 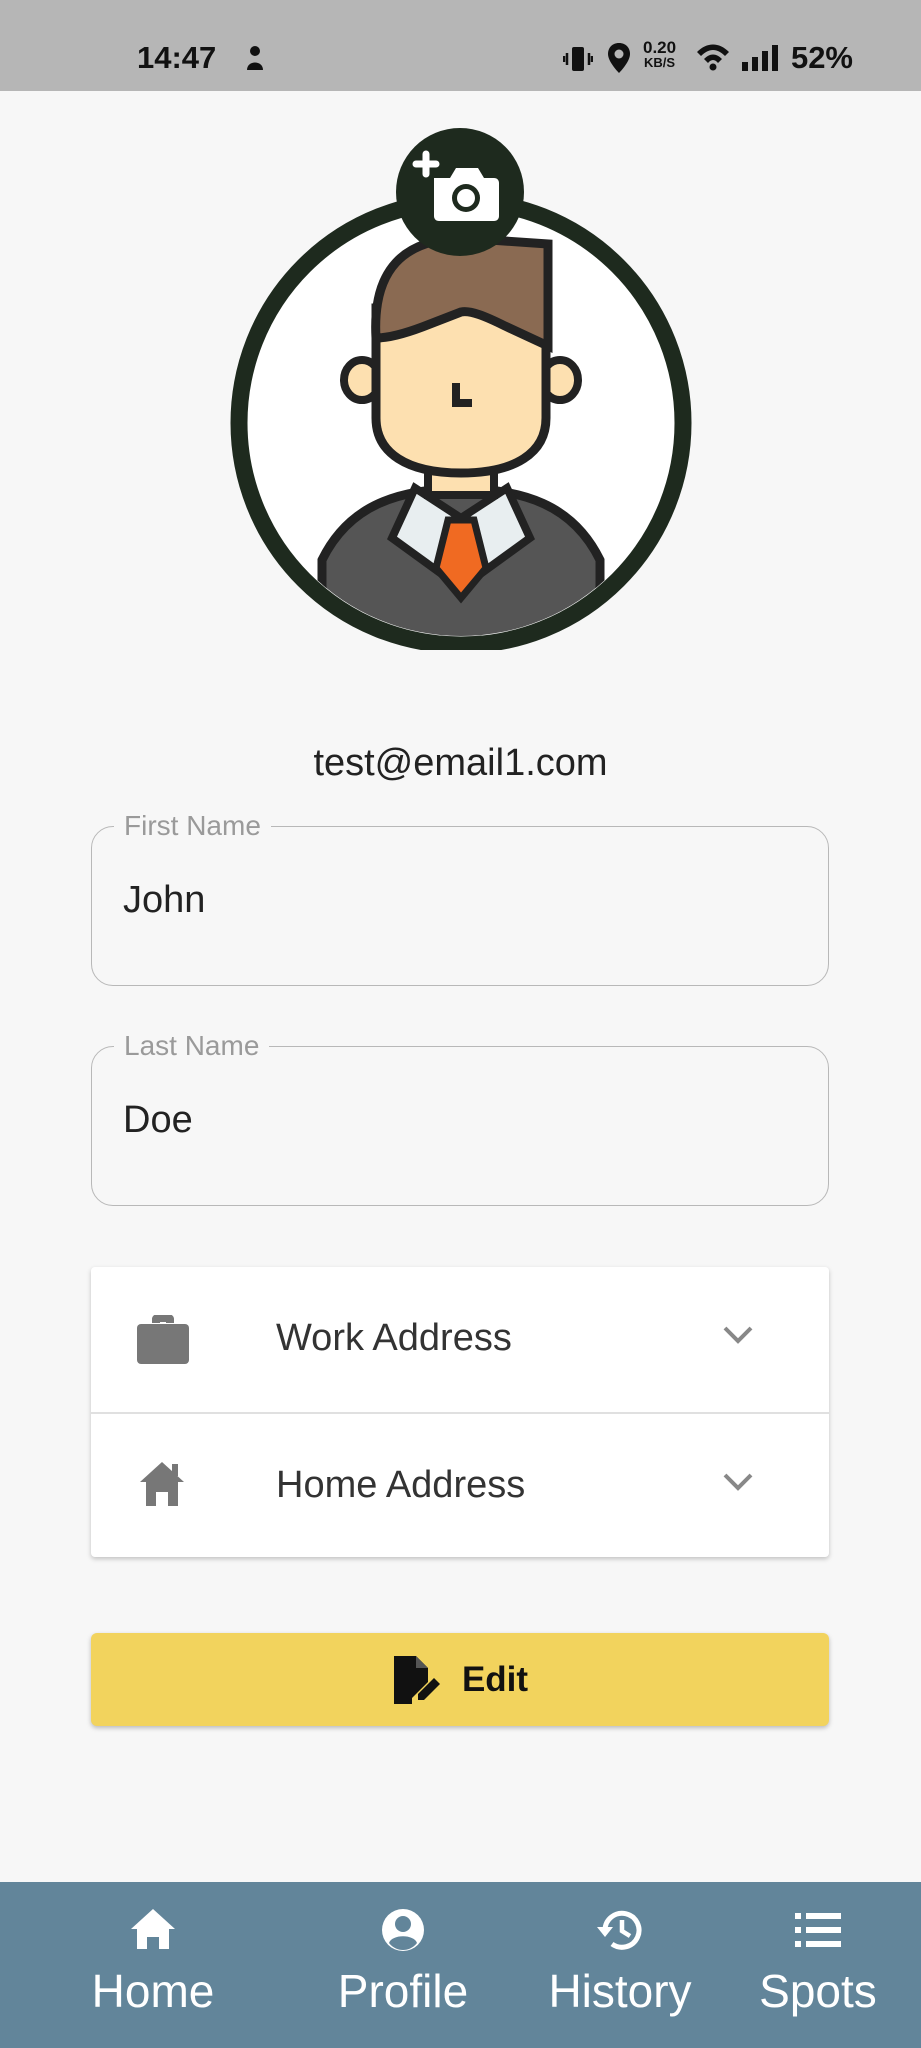 I want to click on edit-document-icon, so click(x=416, y=1679).